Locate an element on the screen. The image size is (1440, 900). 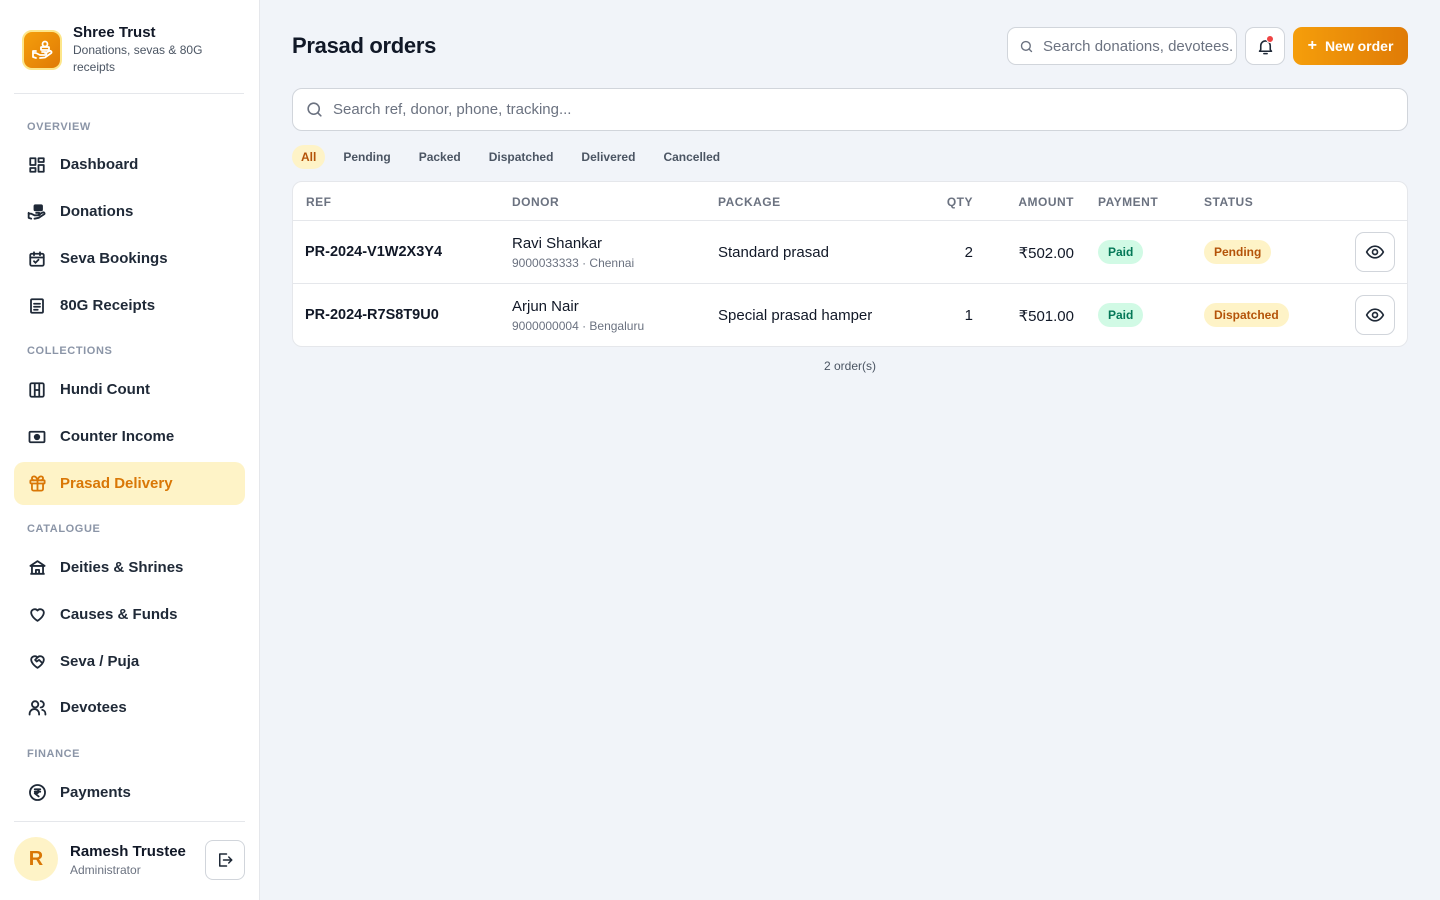
sidebar-item-seva-bookings: Seva Bookings is located at coordinates (129, 258).